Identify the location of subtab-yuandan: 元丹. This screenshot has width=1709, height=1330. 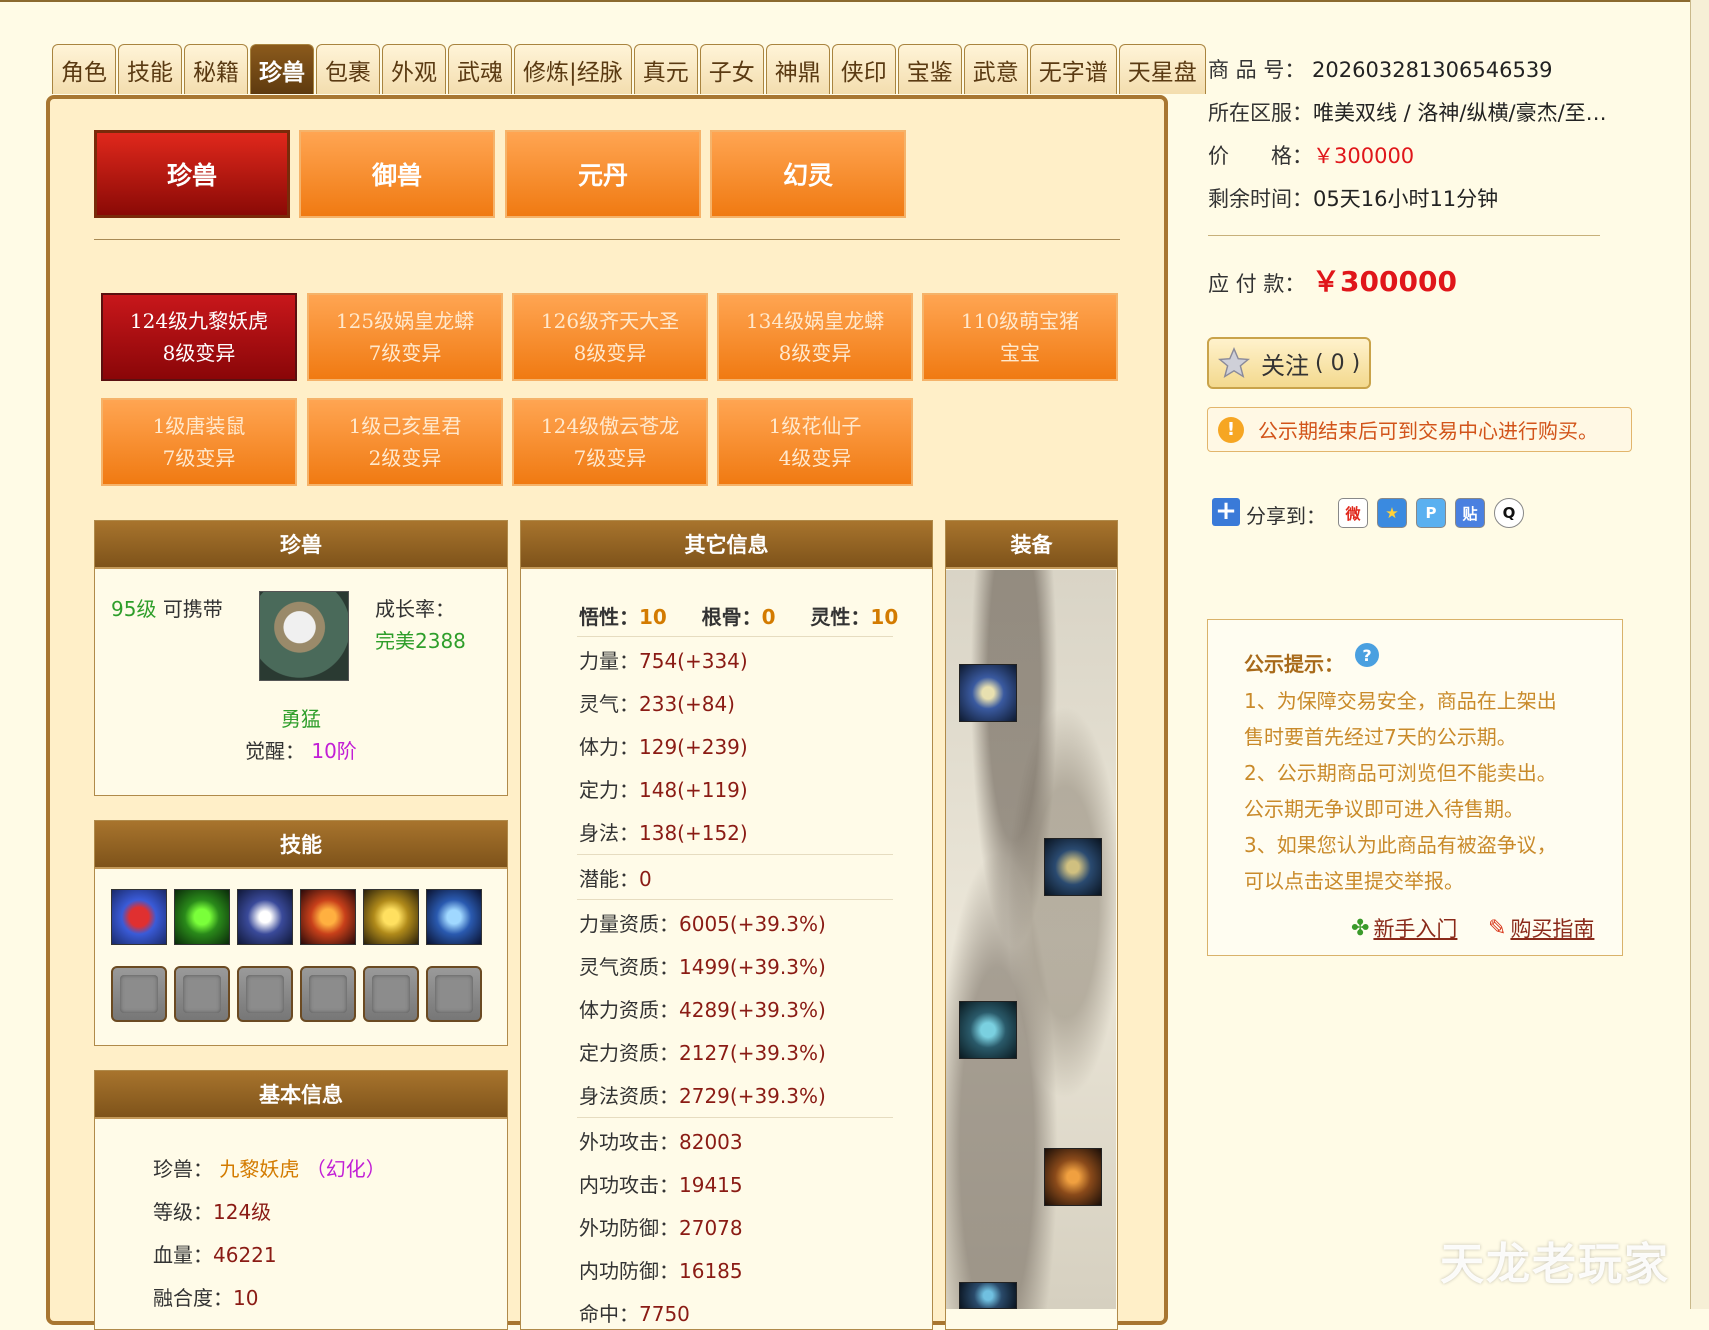
(603, 174).